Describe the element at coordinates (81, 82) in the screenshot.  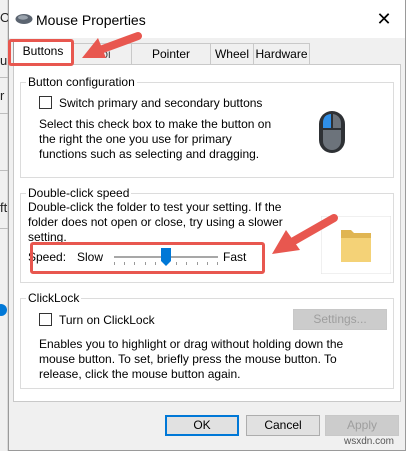
I see `group-title: Button configuration` at that location.